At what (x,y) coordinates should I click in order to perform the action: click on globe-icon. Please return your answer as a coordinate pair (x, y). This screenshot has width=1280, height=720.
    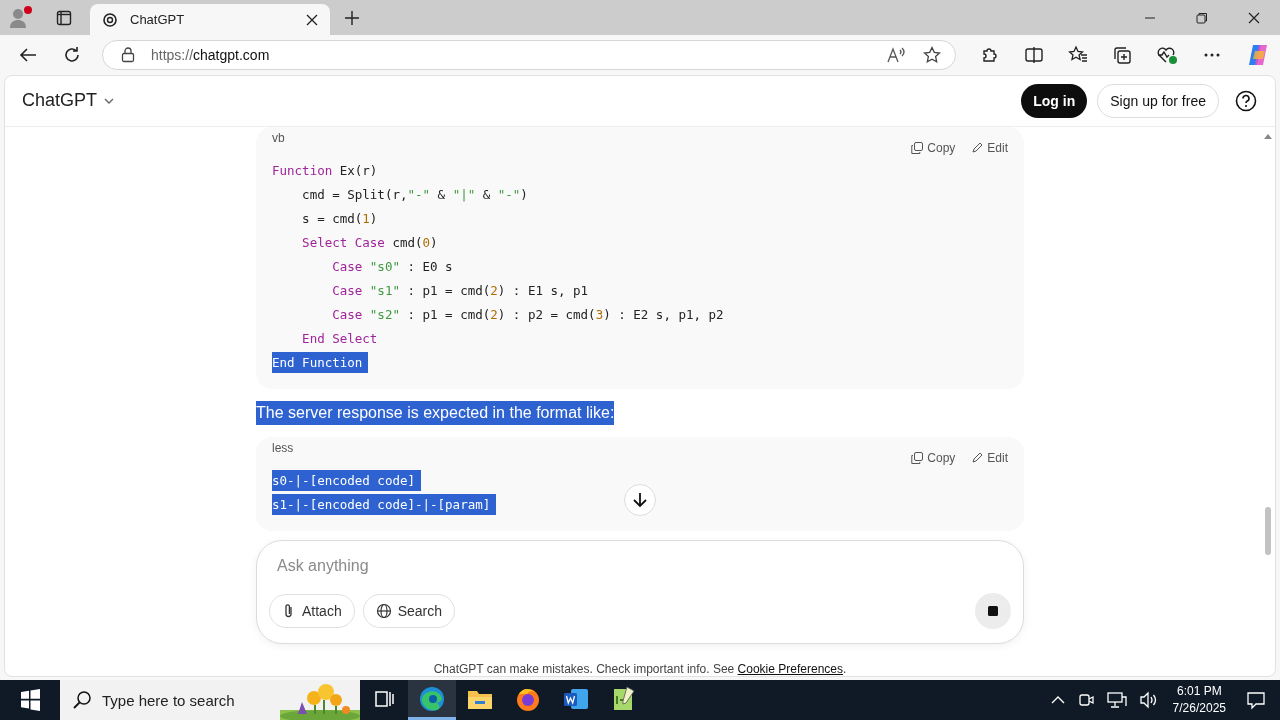
    Looking at the image, I should click on (383, 610).